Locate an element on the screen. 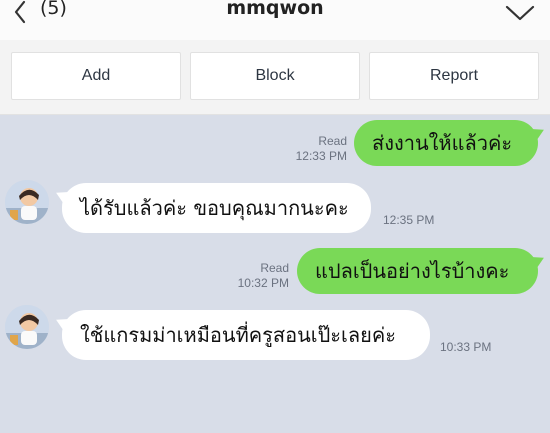  block-button: Block is located at coordinates (275, 76).